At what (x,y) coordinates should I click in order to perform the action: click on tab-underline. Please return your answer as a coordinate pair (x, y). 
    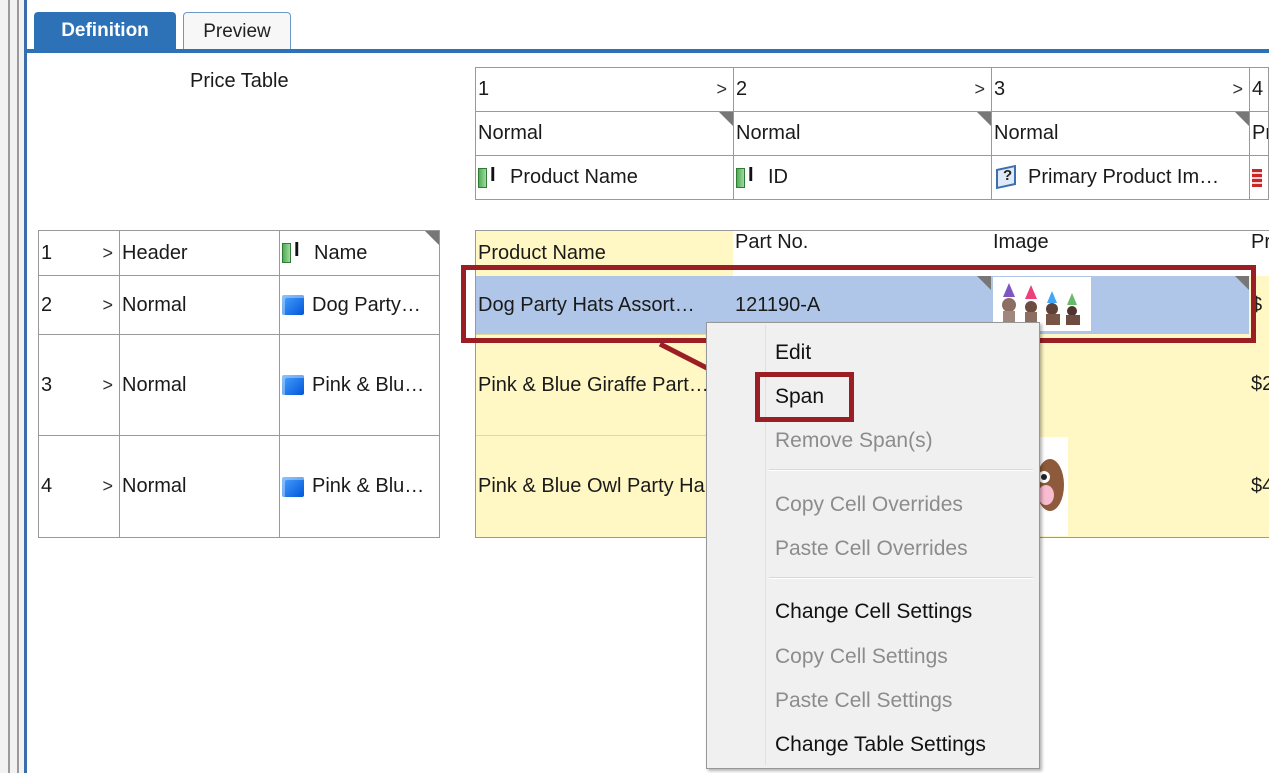
    Looking at the image, I should click on (647, 51).